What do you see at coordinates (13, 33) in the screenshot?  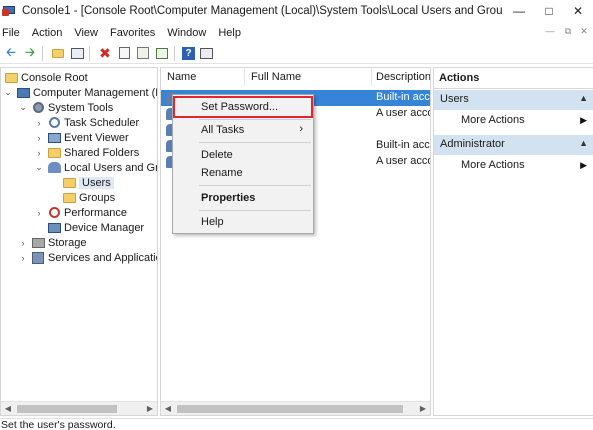 I see `menu-file: File` at bounding box center [13, 33].